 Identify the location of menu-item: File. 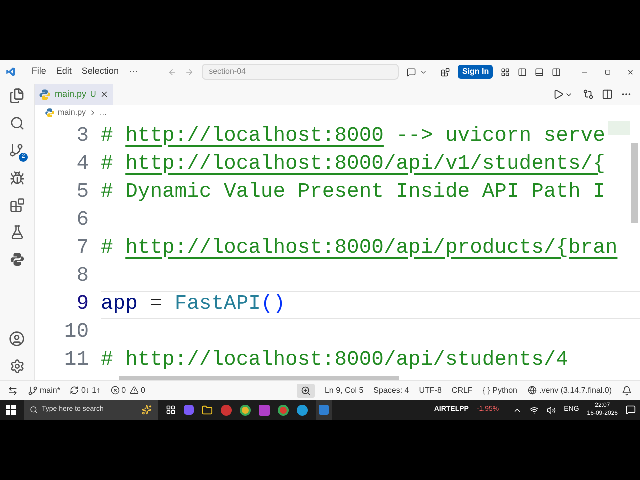
(39, 72).